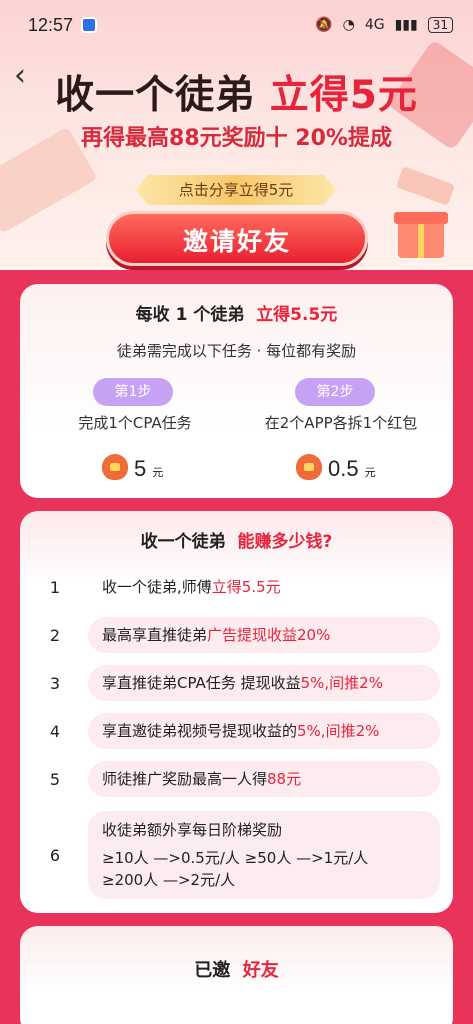 This screenshot has width=473, height=1024. What do you see at coordinates (133, 392) in the screenshot?
I see `step-badge-1: 第1步` at bounding box center [133, 392].